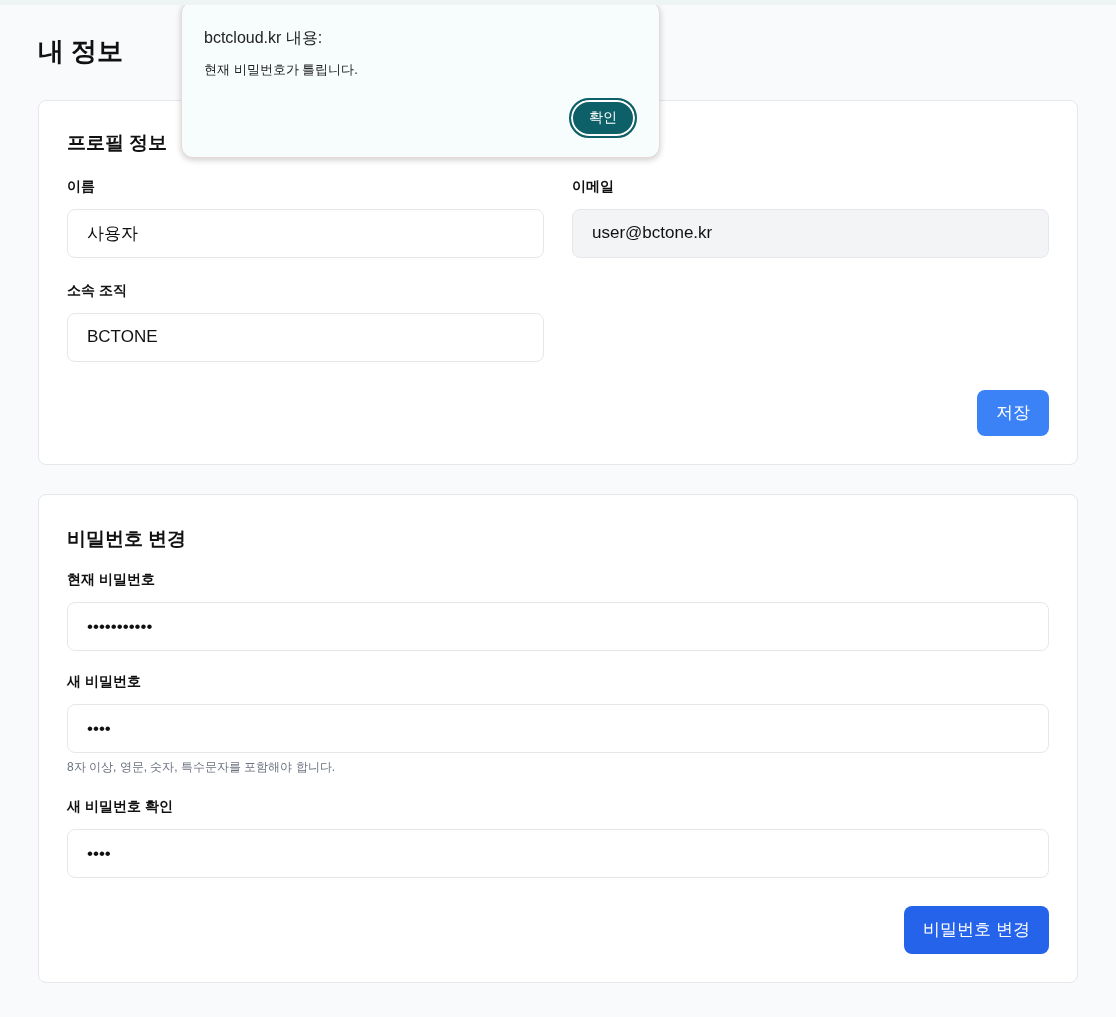  I want to click on dialog-message: 현재 비밀번호가 틀립니다., so click(281, 70).